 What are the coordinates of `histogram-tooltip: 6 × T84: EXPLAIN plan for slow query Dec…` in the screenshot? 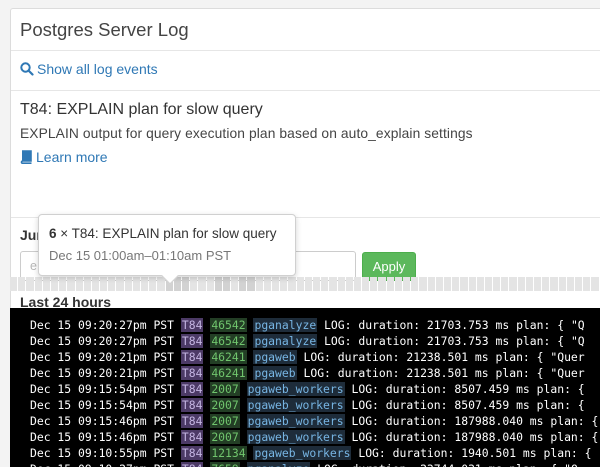 It's located at (167, 249).